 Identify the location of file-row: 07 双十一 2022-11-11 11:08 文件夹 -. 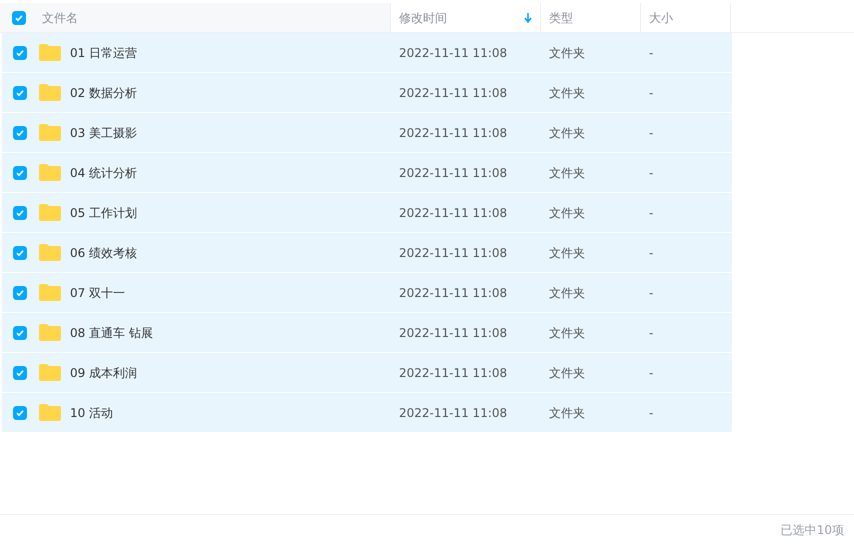
(367, 293).